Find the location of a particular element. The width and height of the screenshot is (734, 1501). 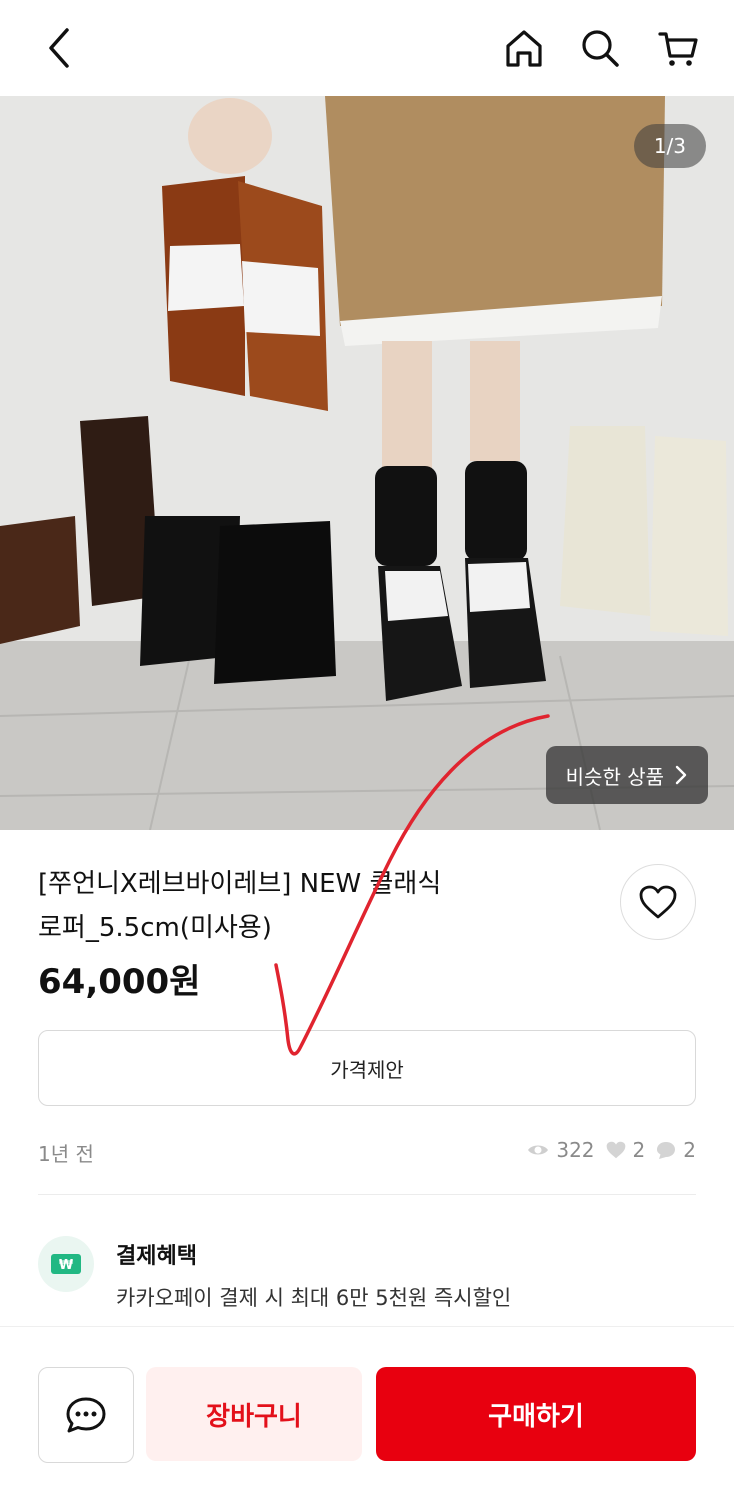

payment-benefit-icon: ₩ is located at coordinates (66, 1264).